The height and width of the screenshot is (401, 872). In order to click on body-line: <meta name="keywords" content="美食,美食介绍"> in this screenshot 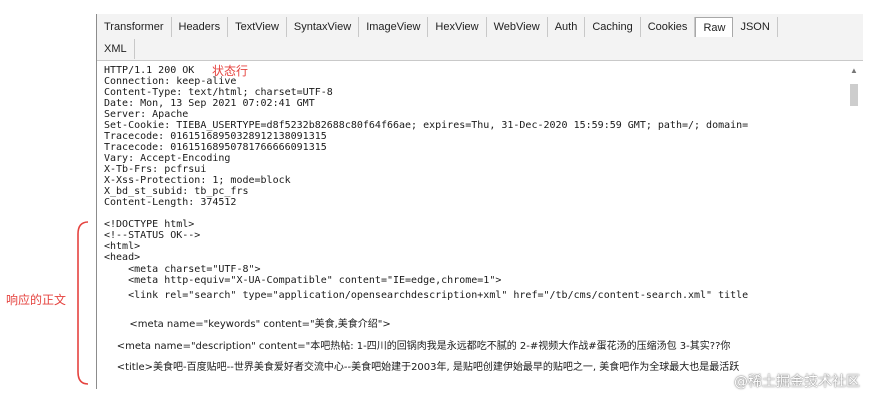, I will do `click(247, 324)`.